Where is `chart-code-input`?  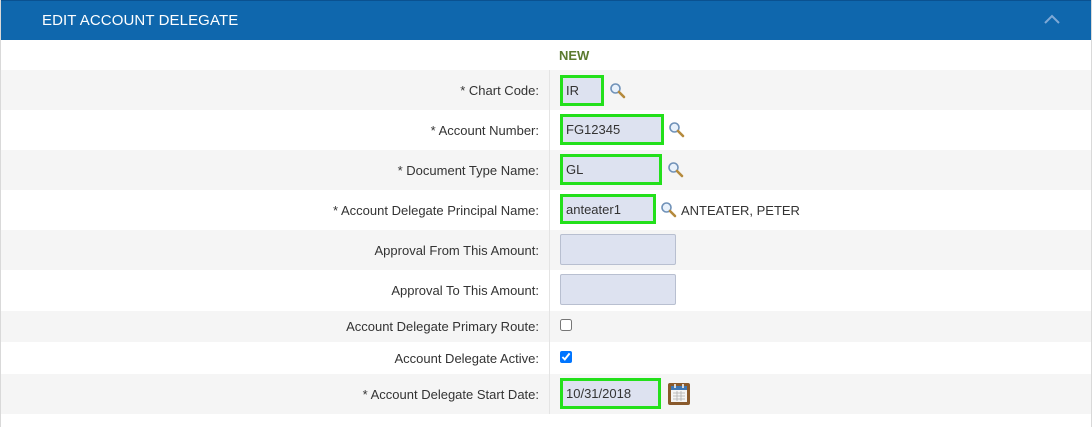 chart-code-input is located at coordinates (582, 90).